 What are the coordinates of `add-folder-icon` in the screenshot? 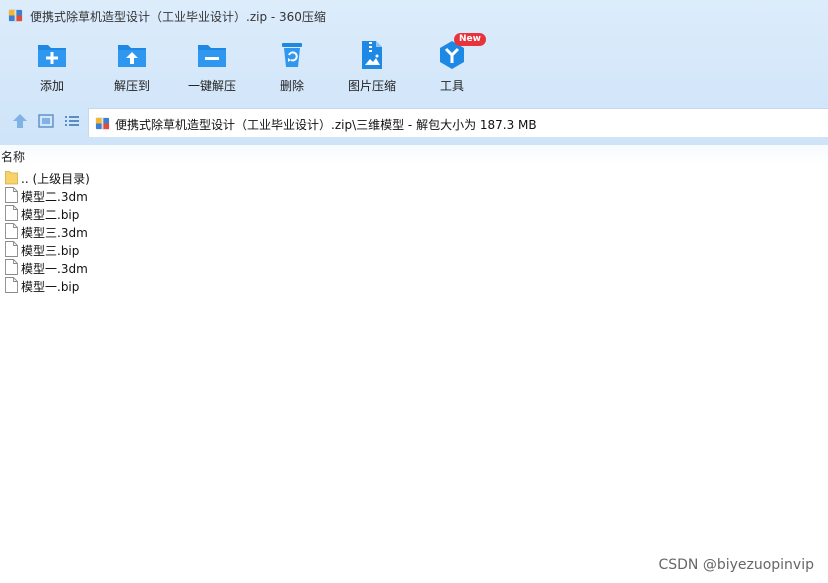 It's located at (52, 56).